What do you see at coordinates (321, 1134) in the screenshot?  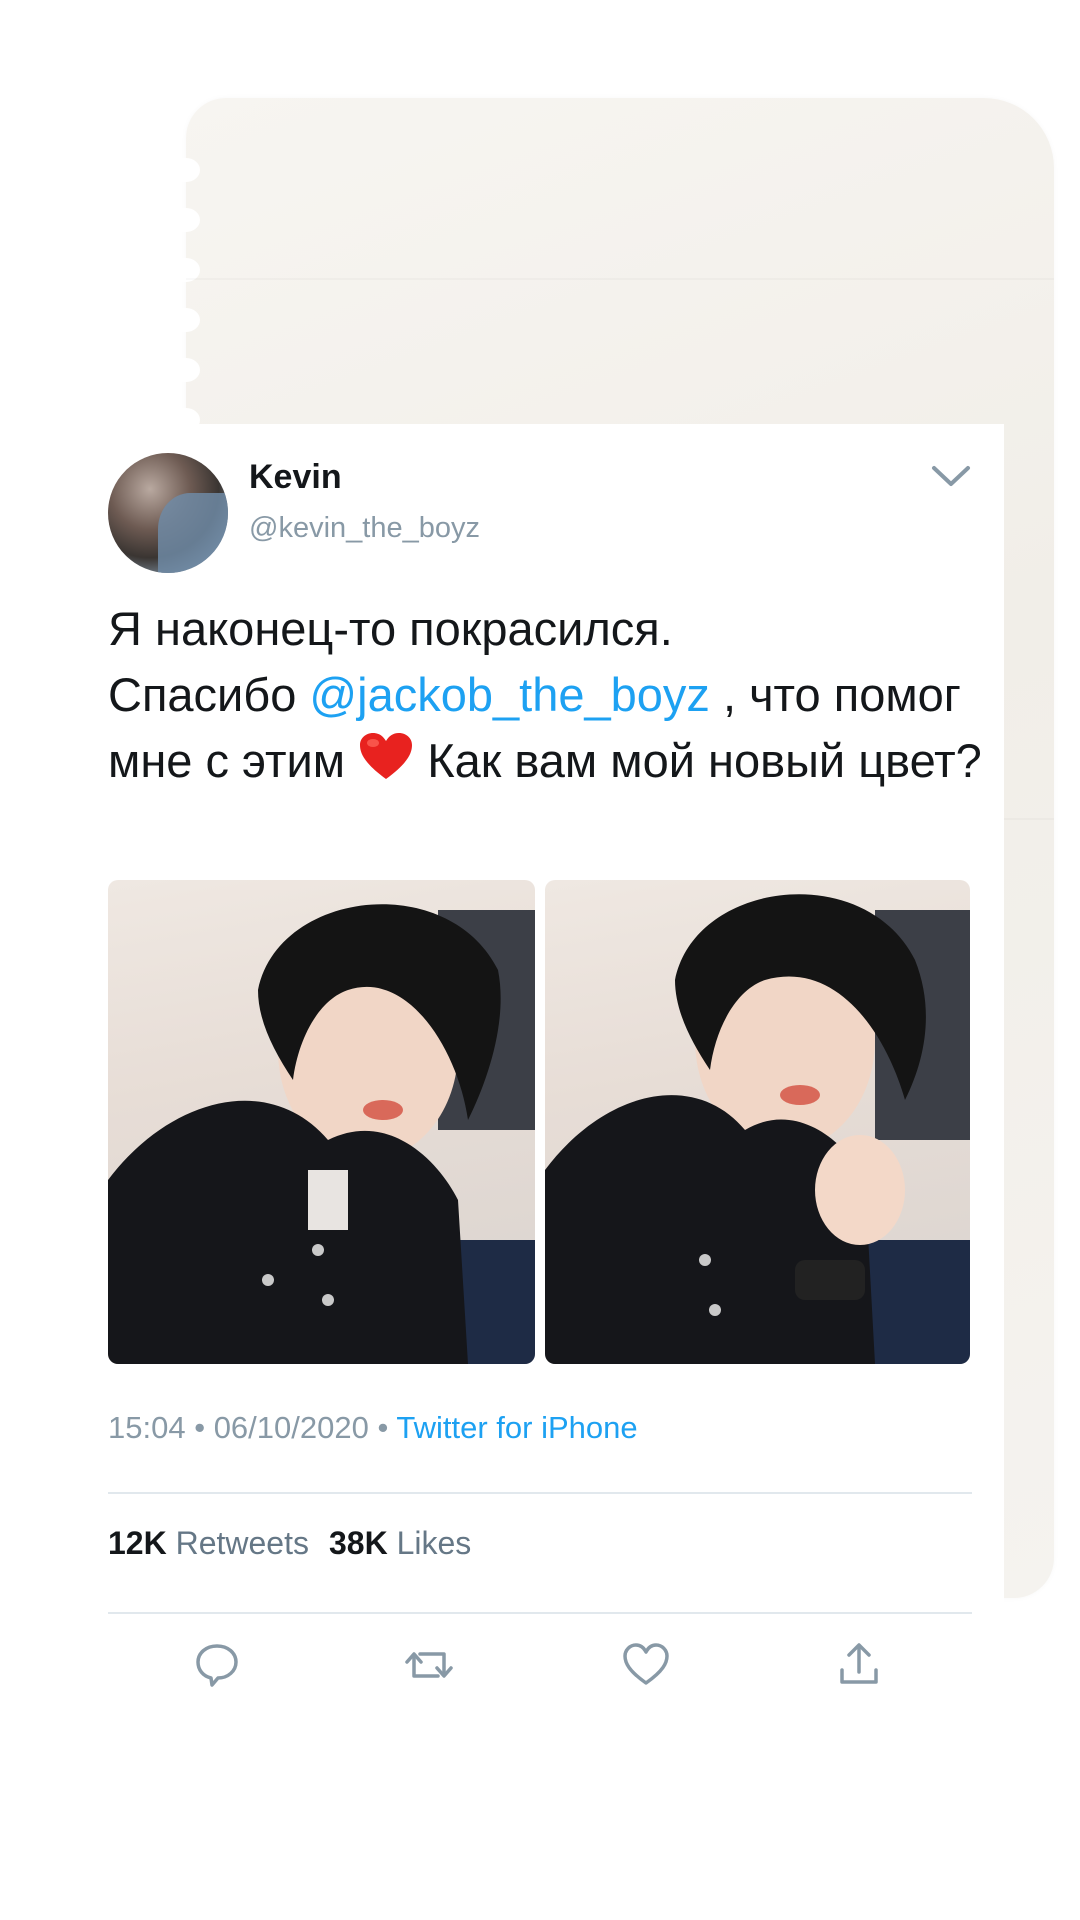 I see `photo-1-illustration` at bounding box center [321, 1134].